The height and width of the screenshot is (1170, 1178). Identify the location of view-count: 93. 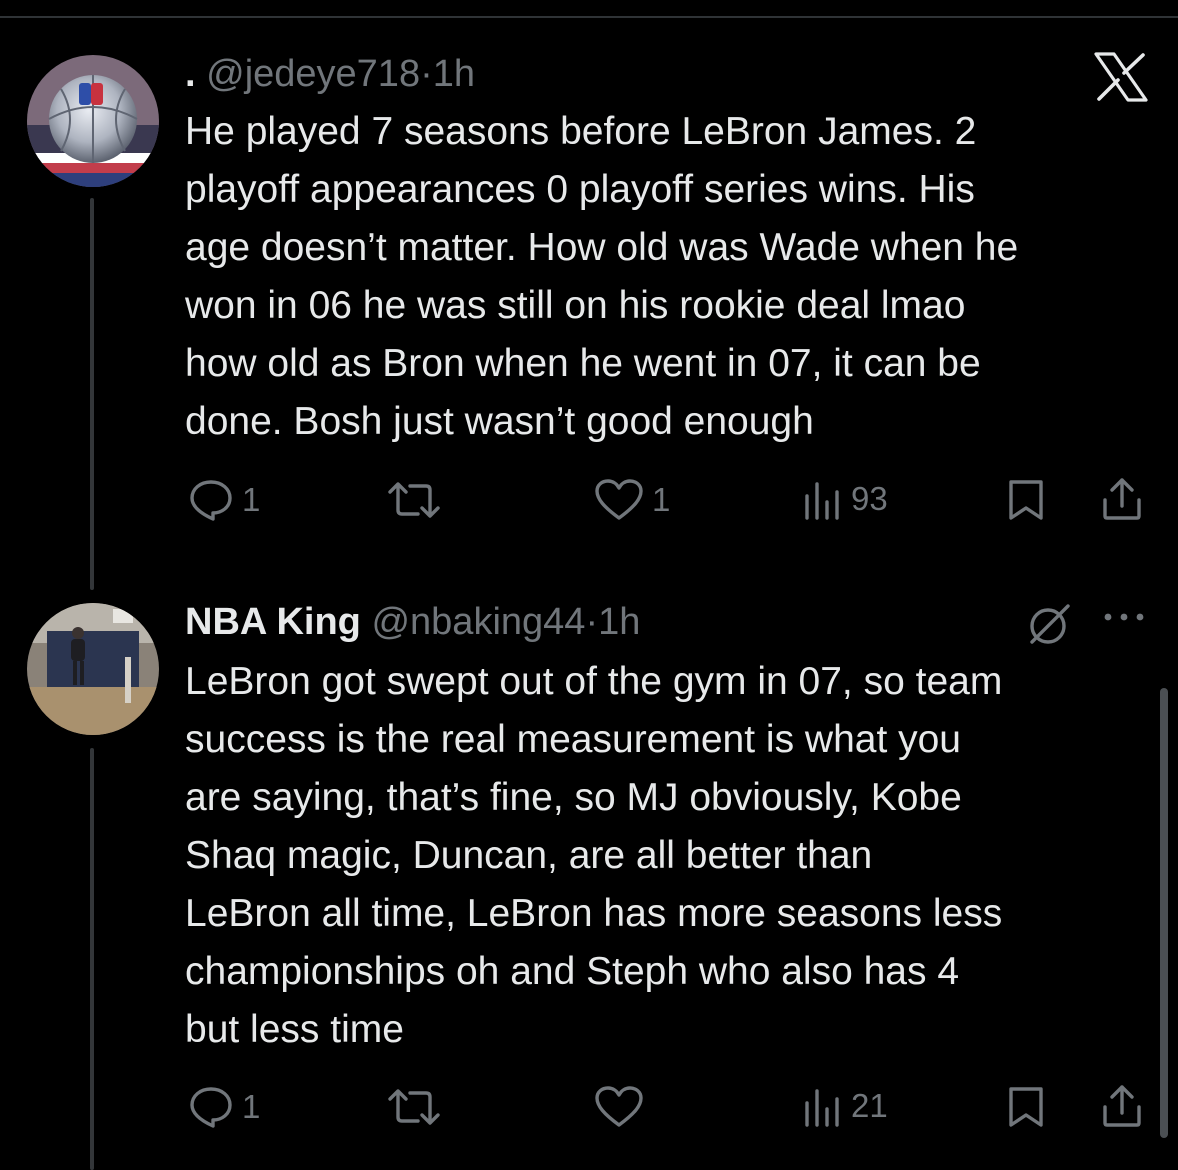
(869, 498).